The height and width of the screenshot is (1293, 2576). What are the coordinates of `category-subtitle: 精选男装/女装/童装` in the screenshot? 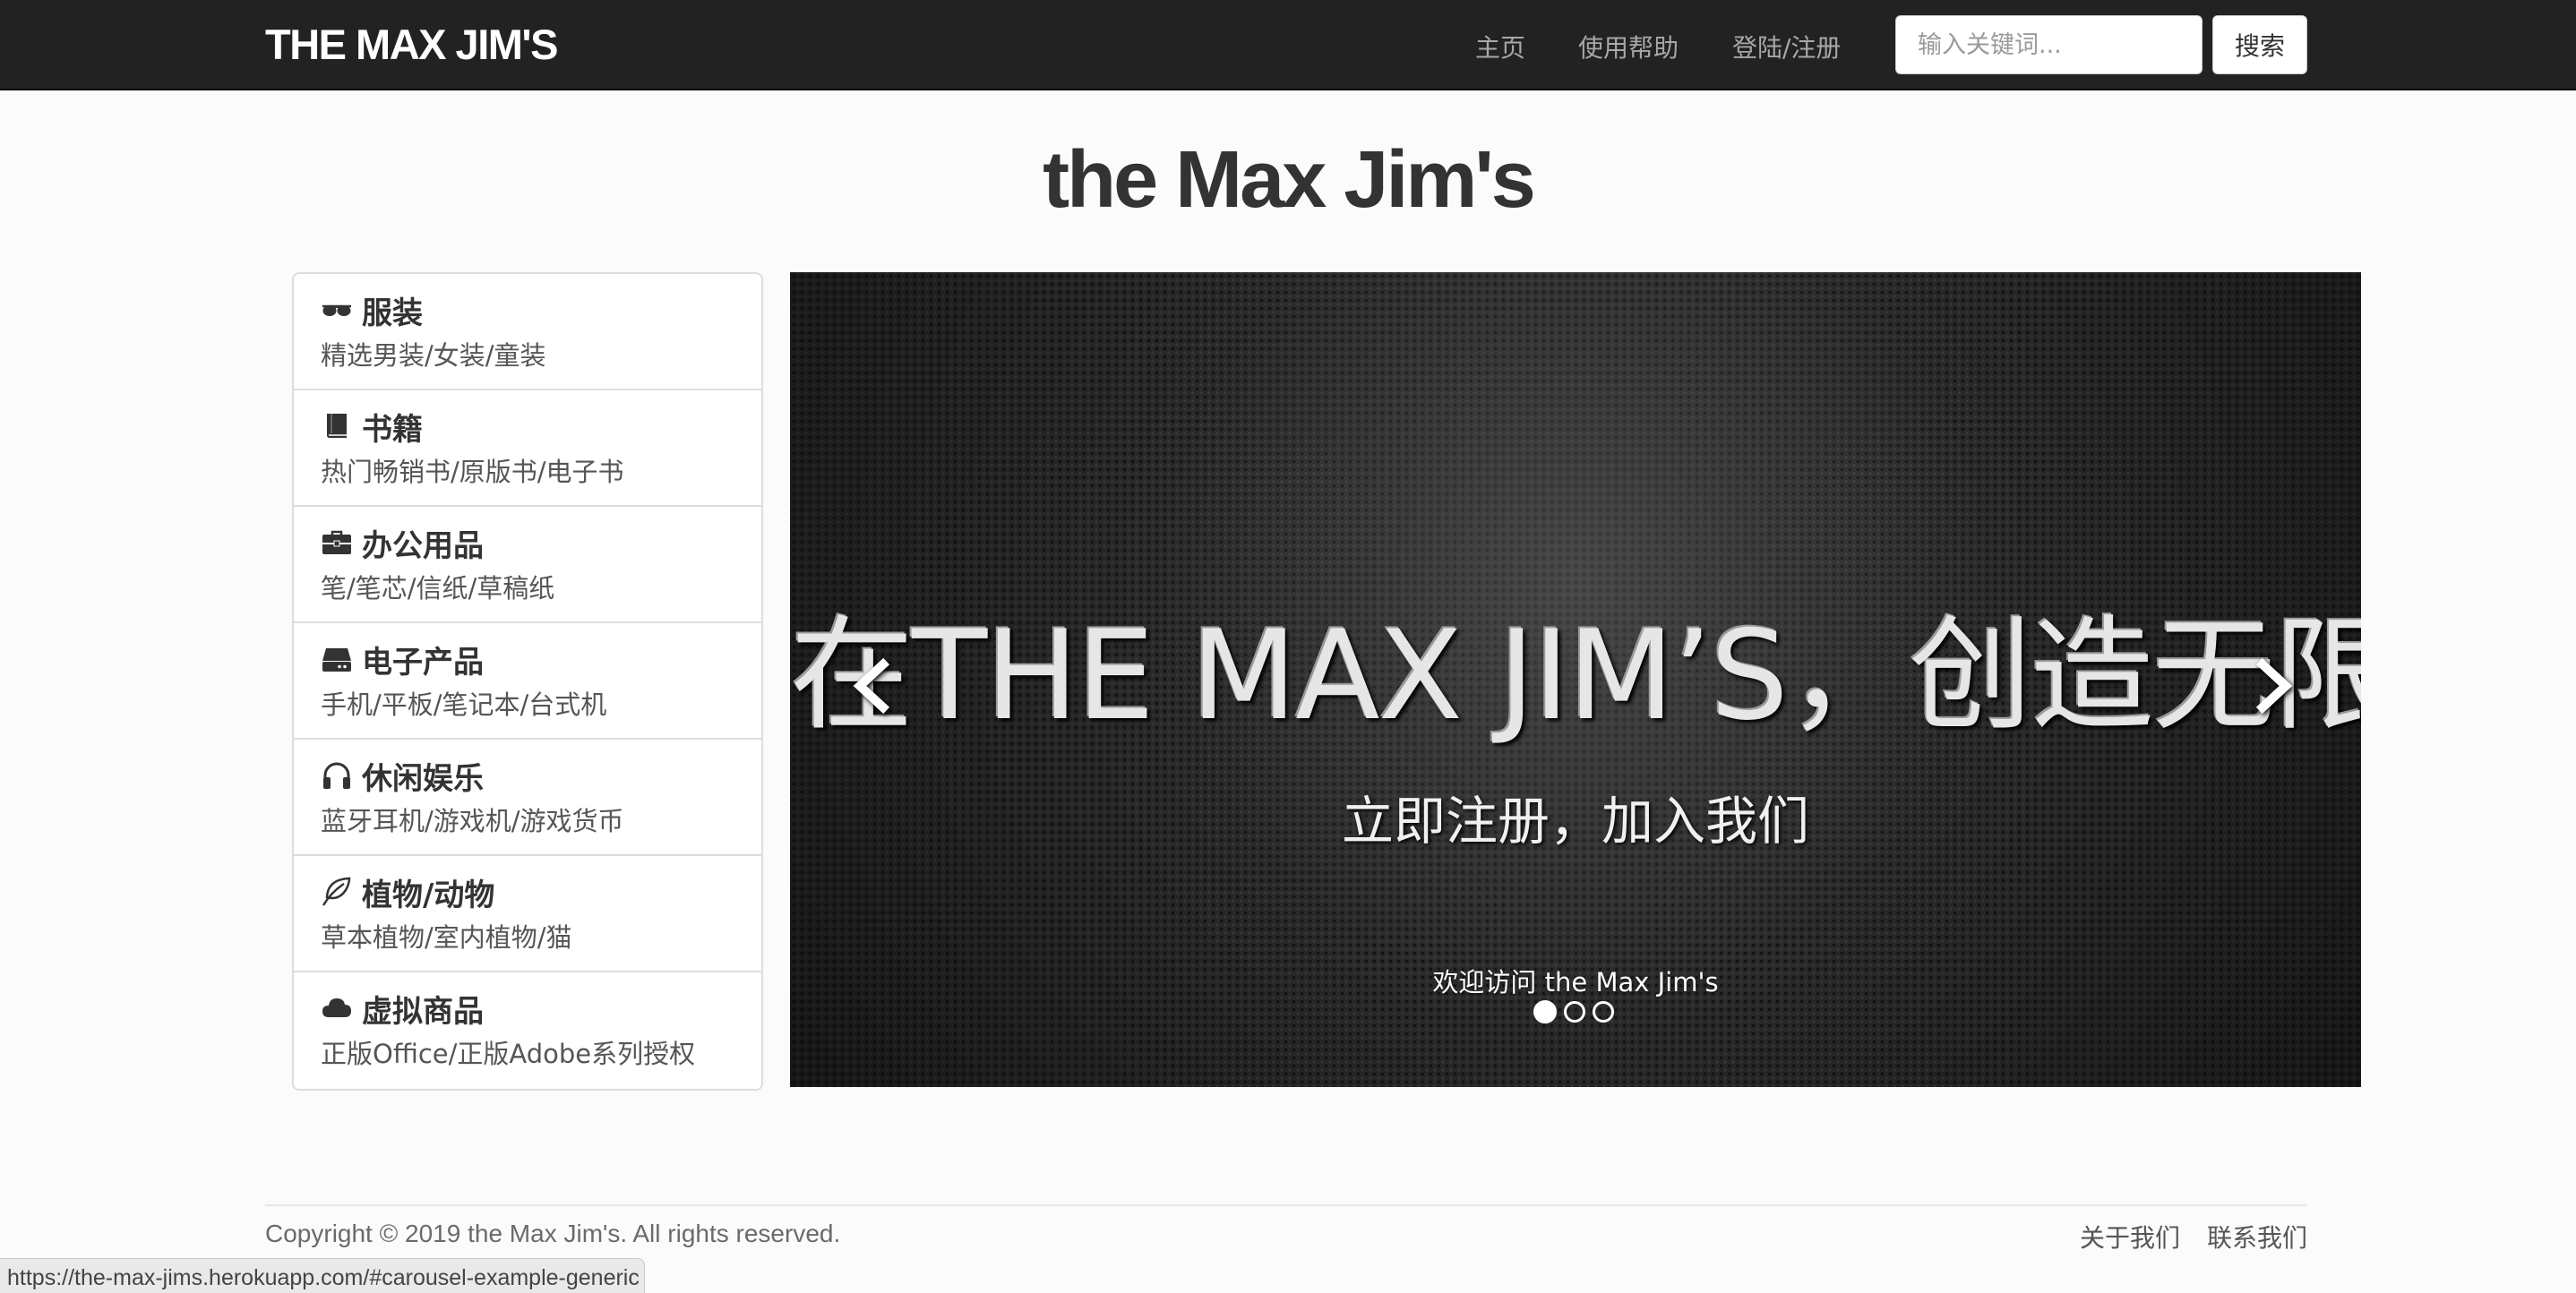 It's located at (433, 355).